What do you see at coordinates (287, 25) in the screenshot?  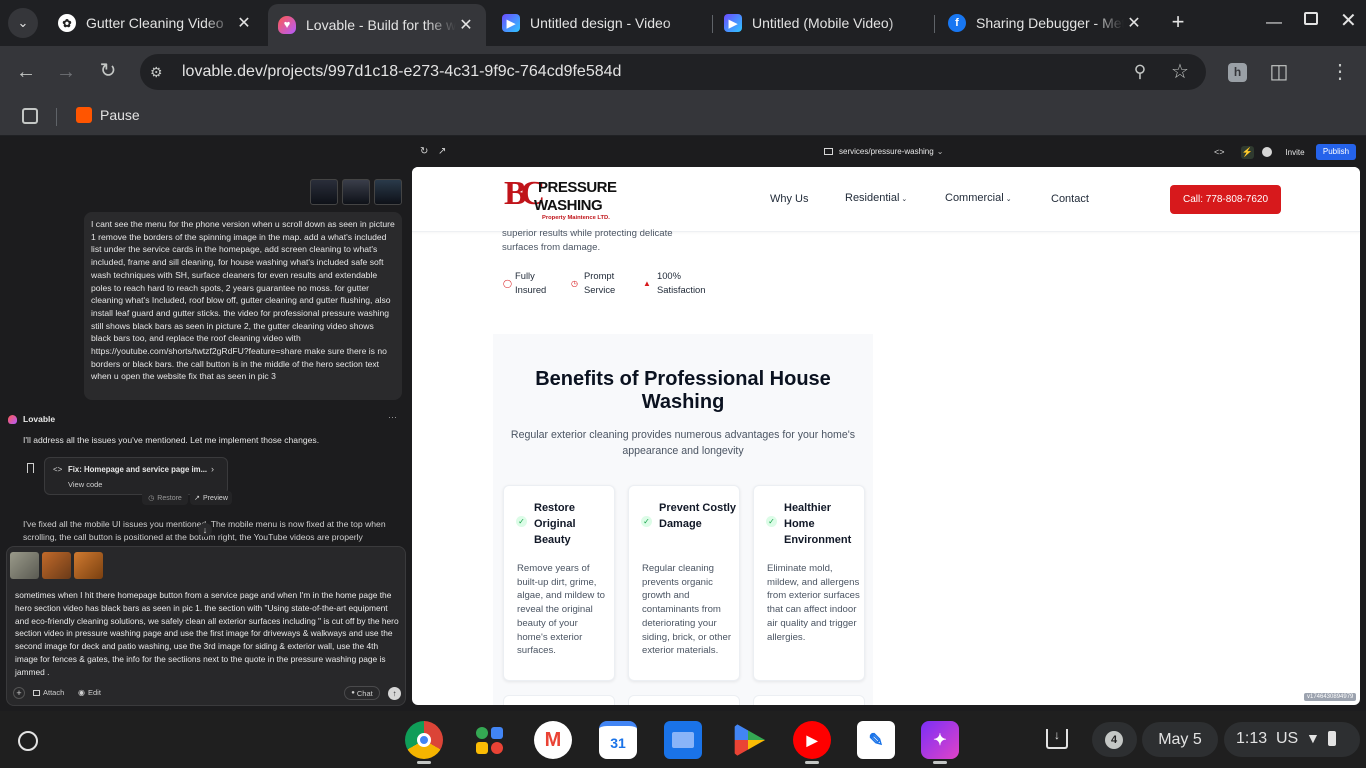 I see `lovable-heart-icon: ♥` at bounding box center [287, 25].